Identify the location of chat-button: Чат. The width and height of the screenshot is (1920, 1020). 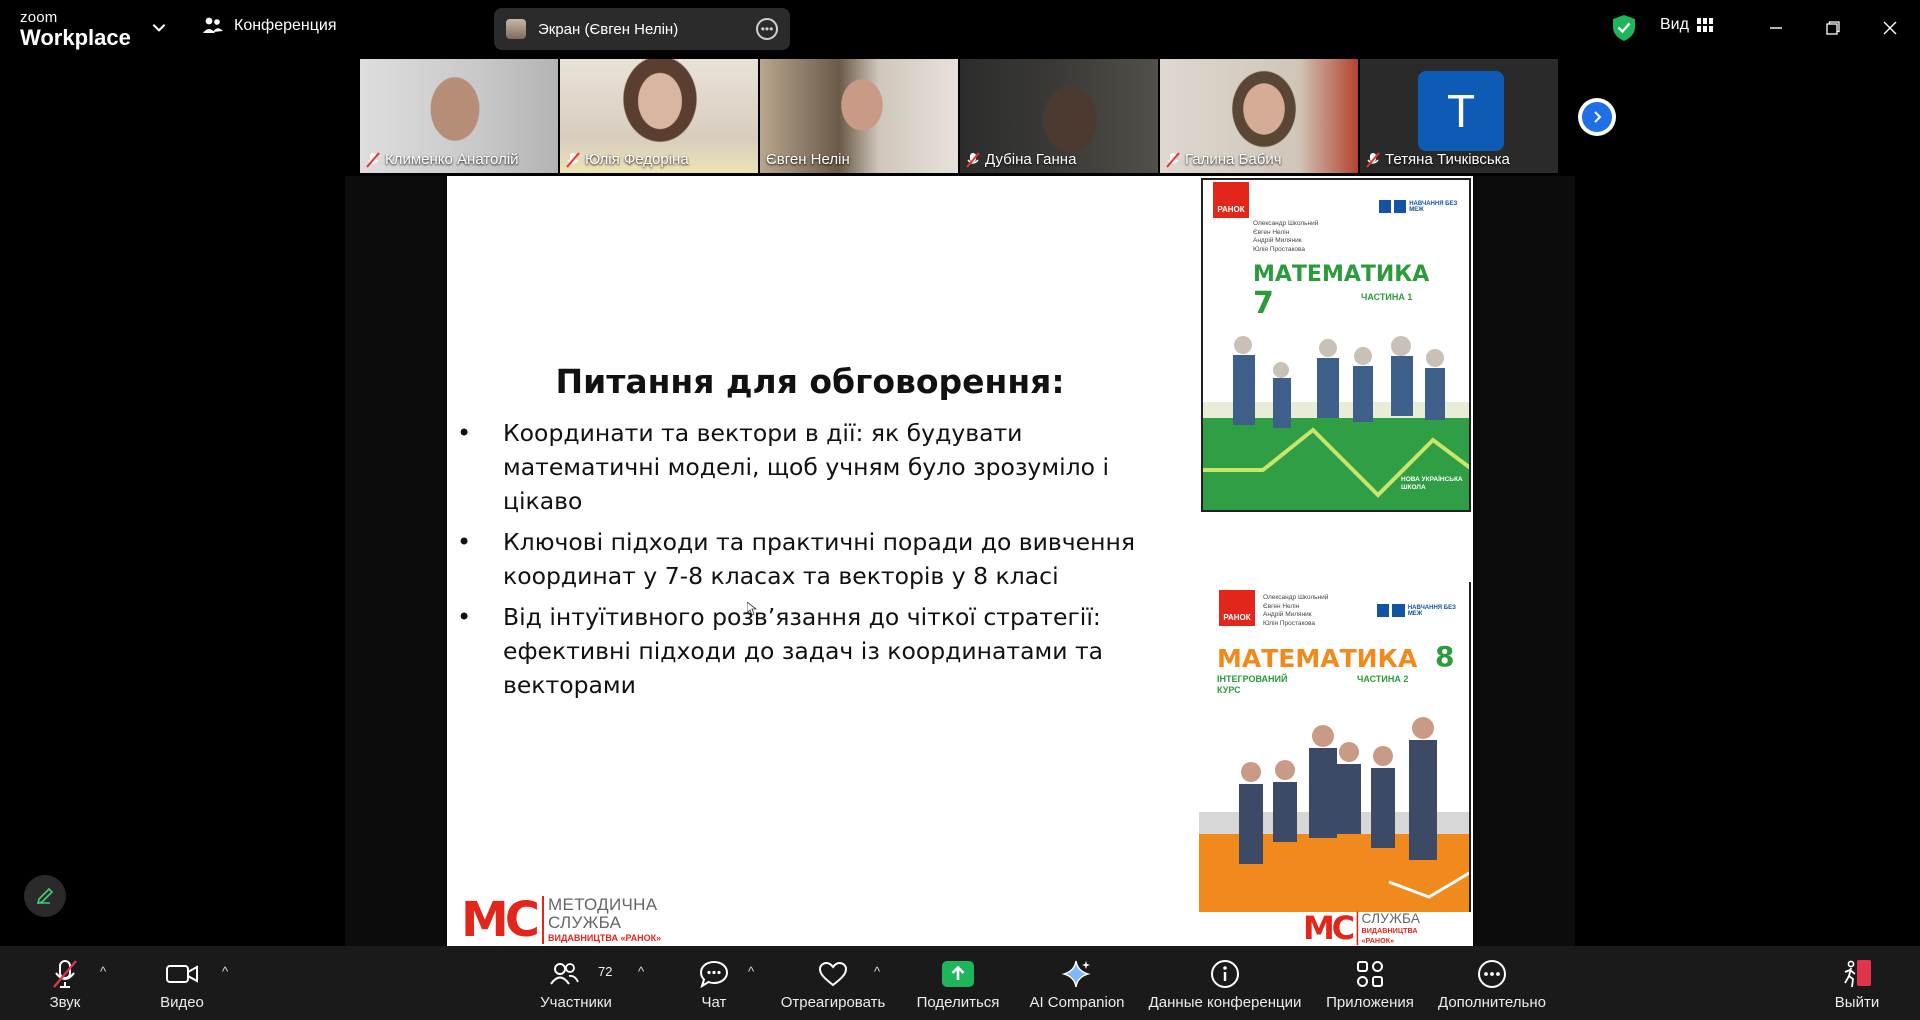
(714, 983).